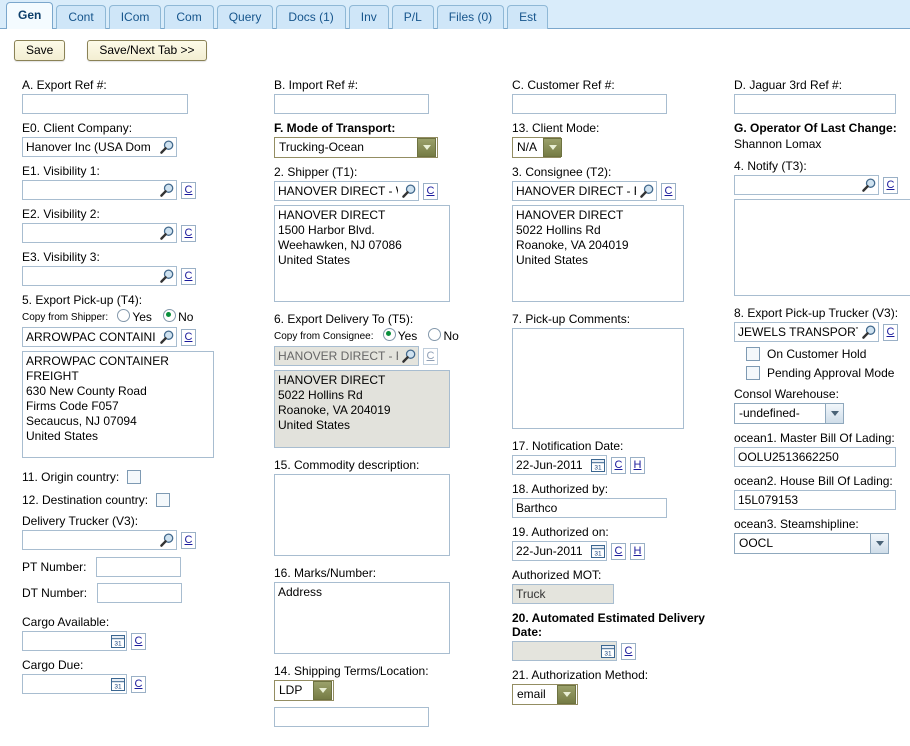 Image resolution: width=910 pixels, height=746 pixels. Describe the element at coordinates (138, 641) in the screenshot. I see `cargo-available-c-button: C` at that location.